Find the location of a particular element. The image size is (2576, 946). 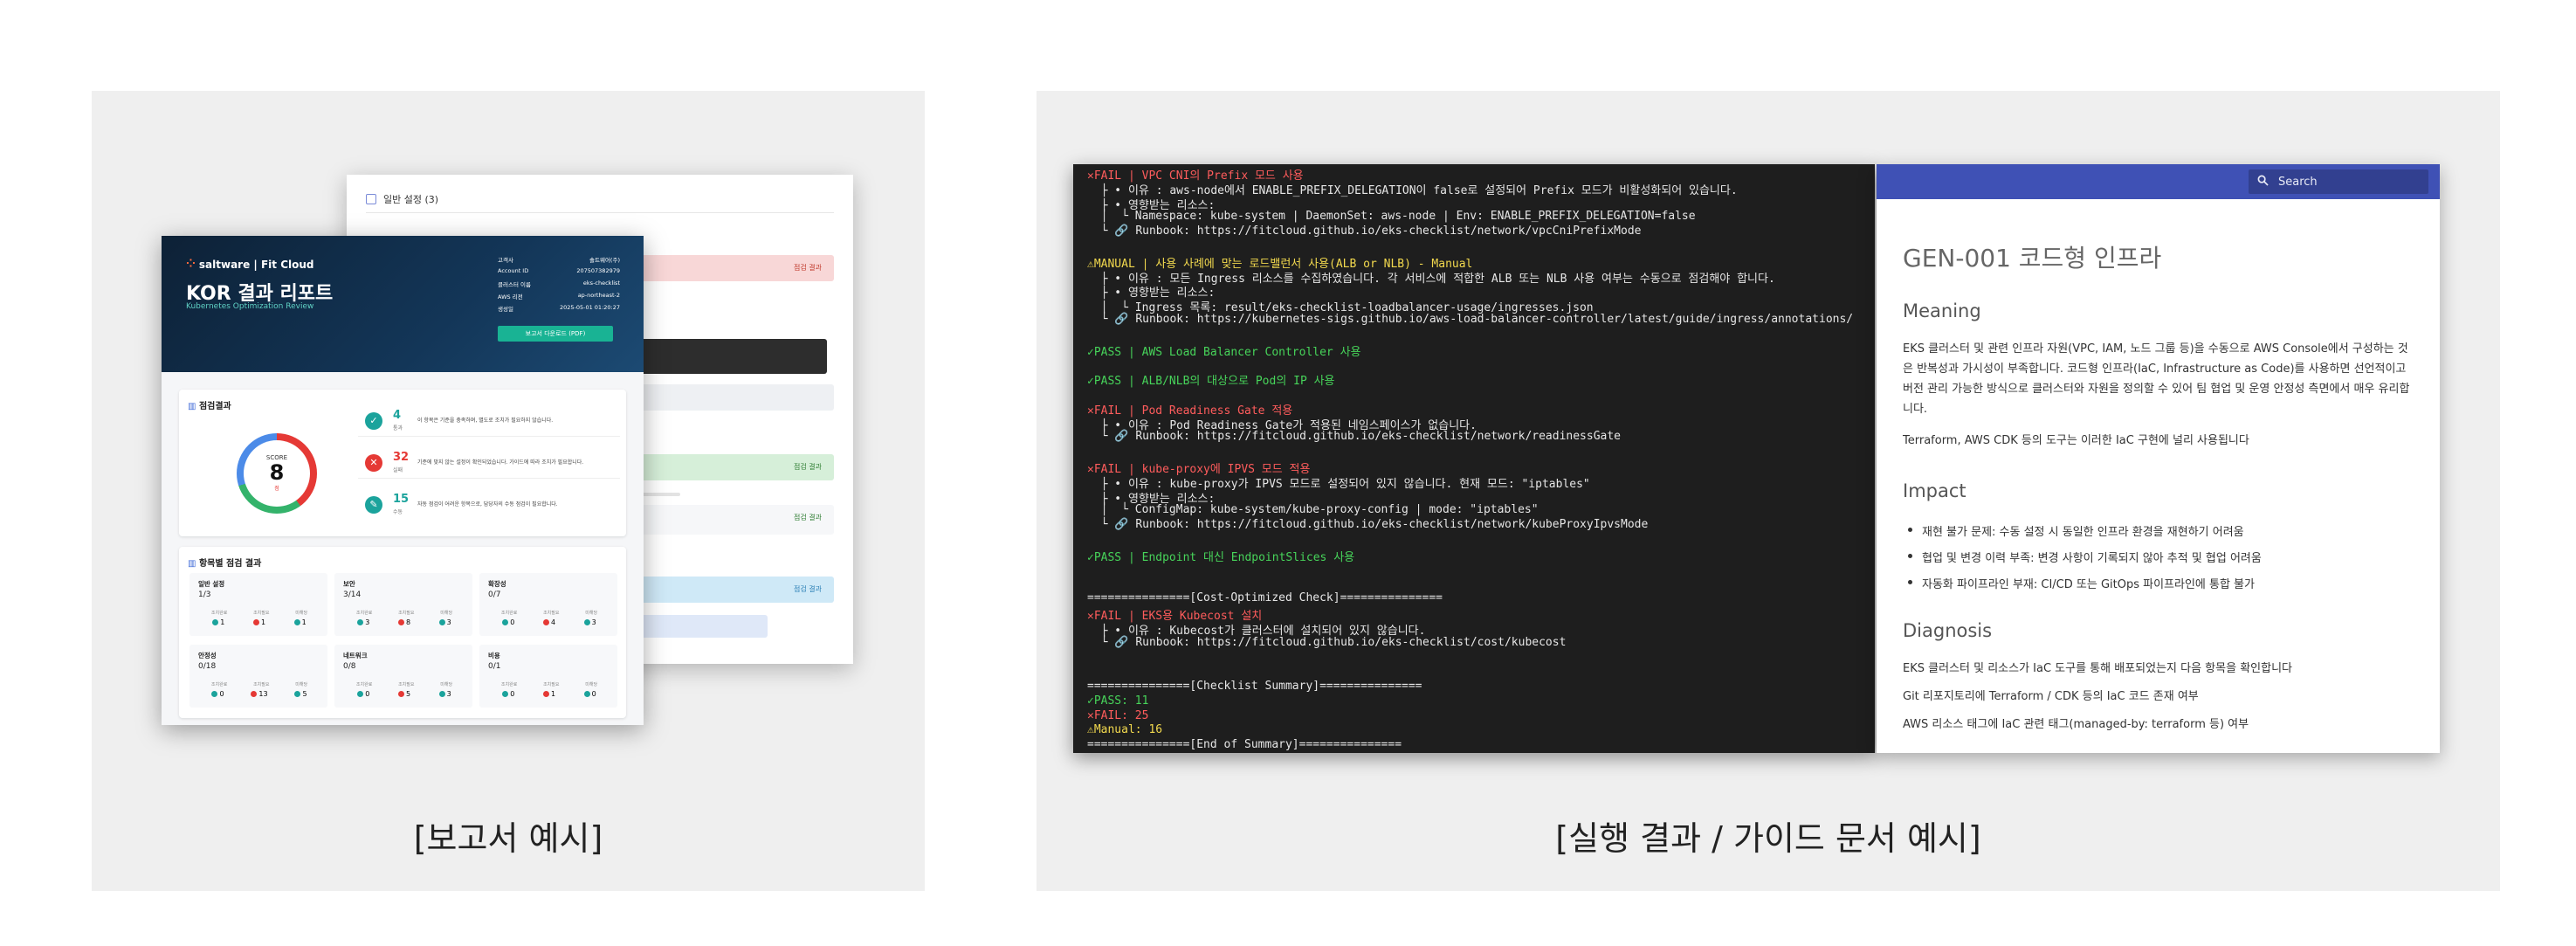

stat-count: 15 is located at coordinates (401, 499).